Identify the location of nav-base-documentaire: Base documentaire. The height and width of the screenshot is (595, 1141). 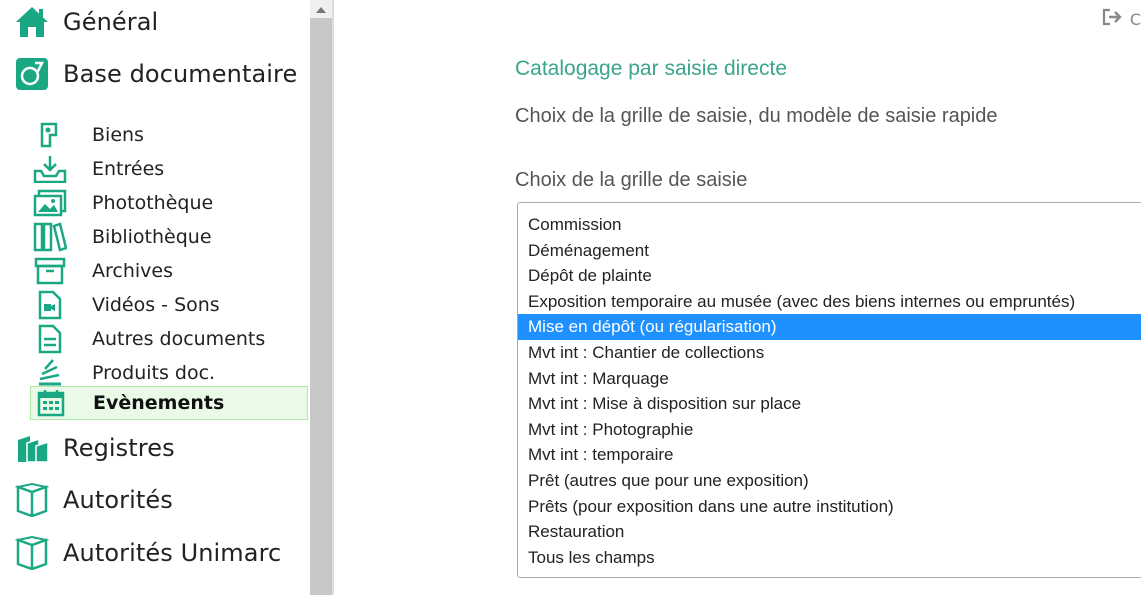
(155, 74).